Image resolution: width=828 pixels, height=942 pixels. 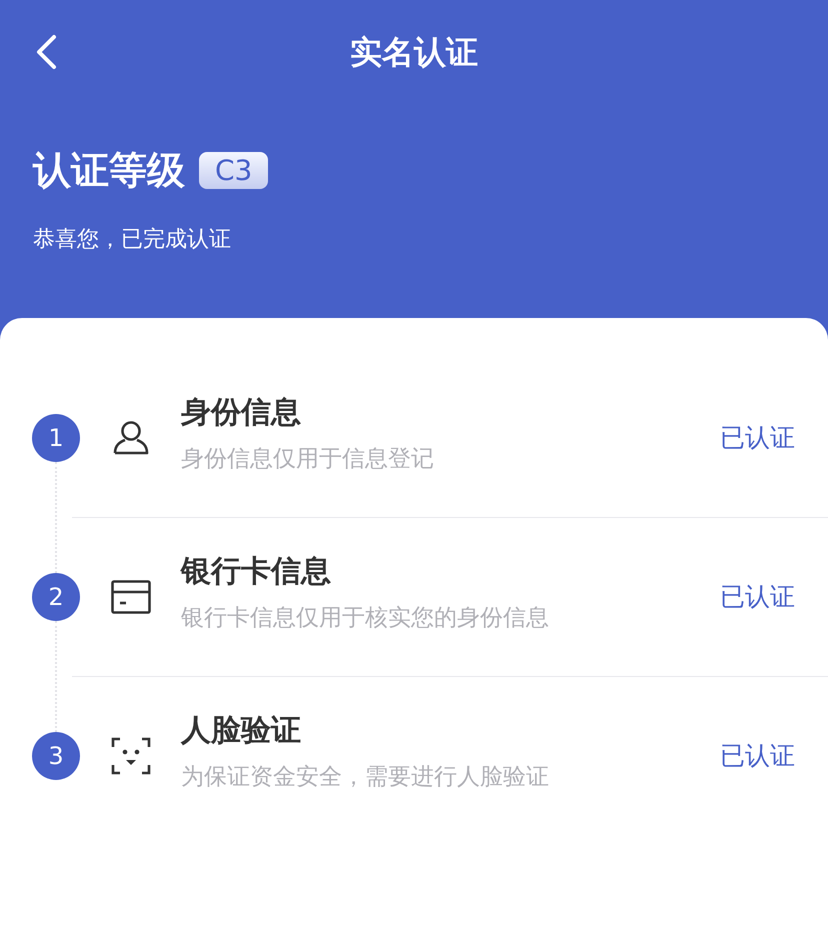 I want to click on step-number: 2, so click(x=56, y=596).